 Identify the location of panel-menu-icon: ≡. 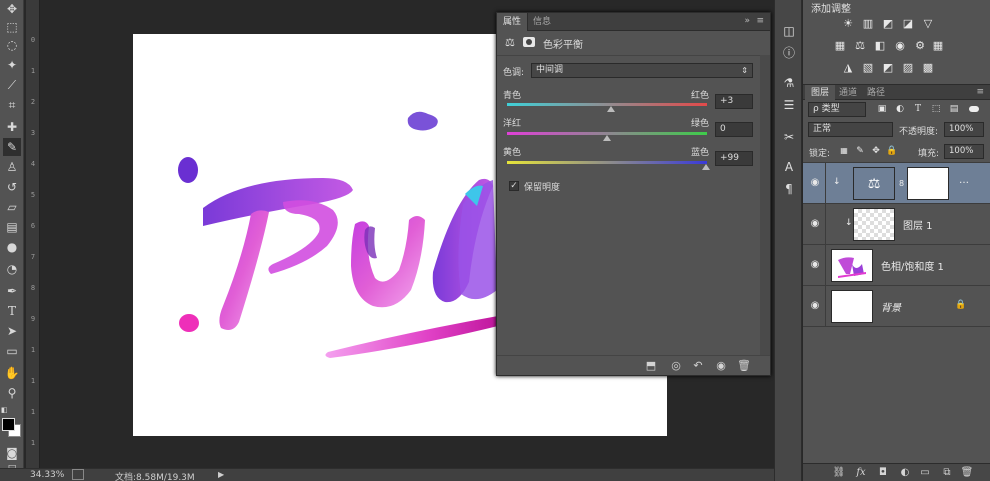
(760, 21).